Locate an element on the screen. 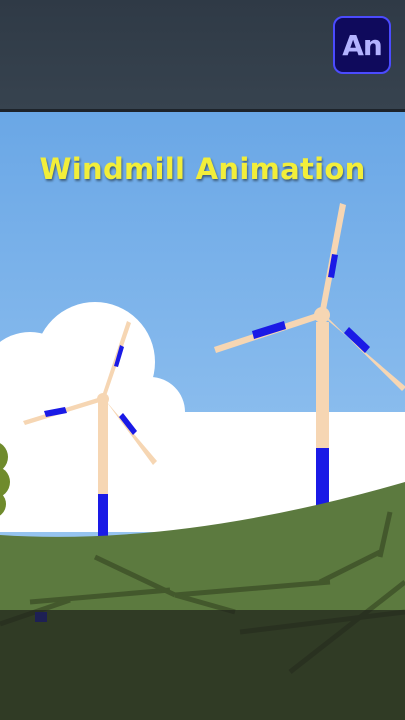 The image size is (405, 720). app-badge-label: An is located at coordinates (362, 45).